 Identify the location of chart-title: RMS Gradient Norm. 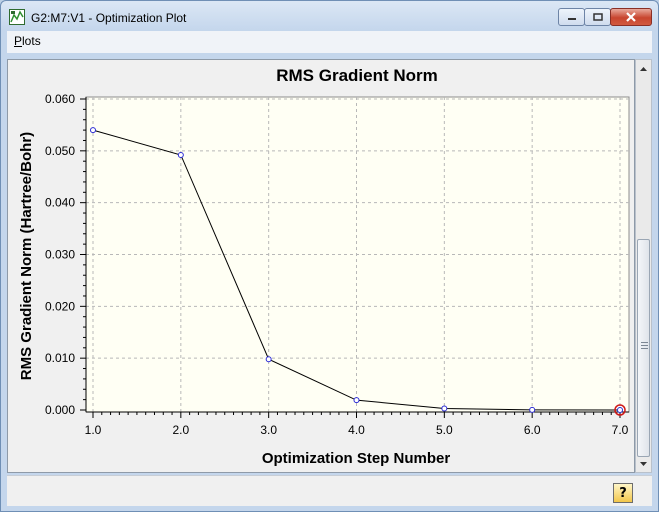
(357, 75).